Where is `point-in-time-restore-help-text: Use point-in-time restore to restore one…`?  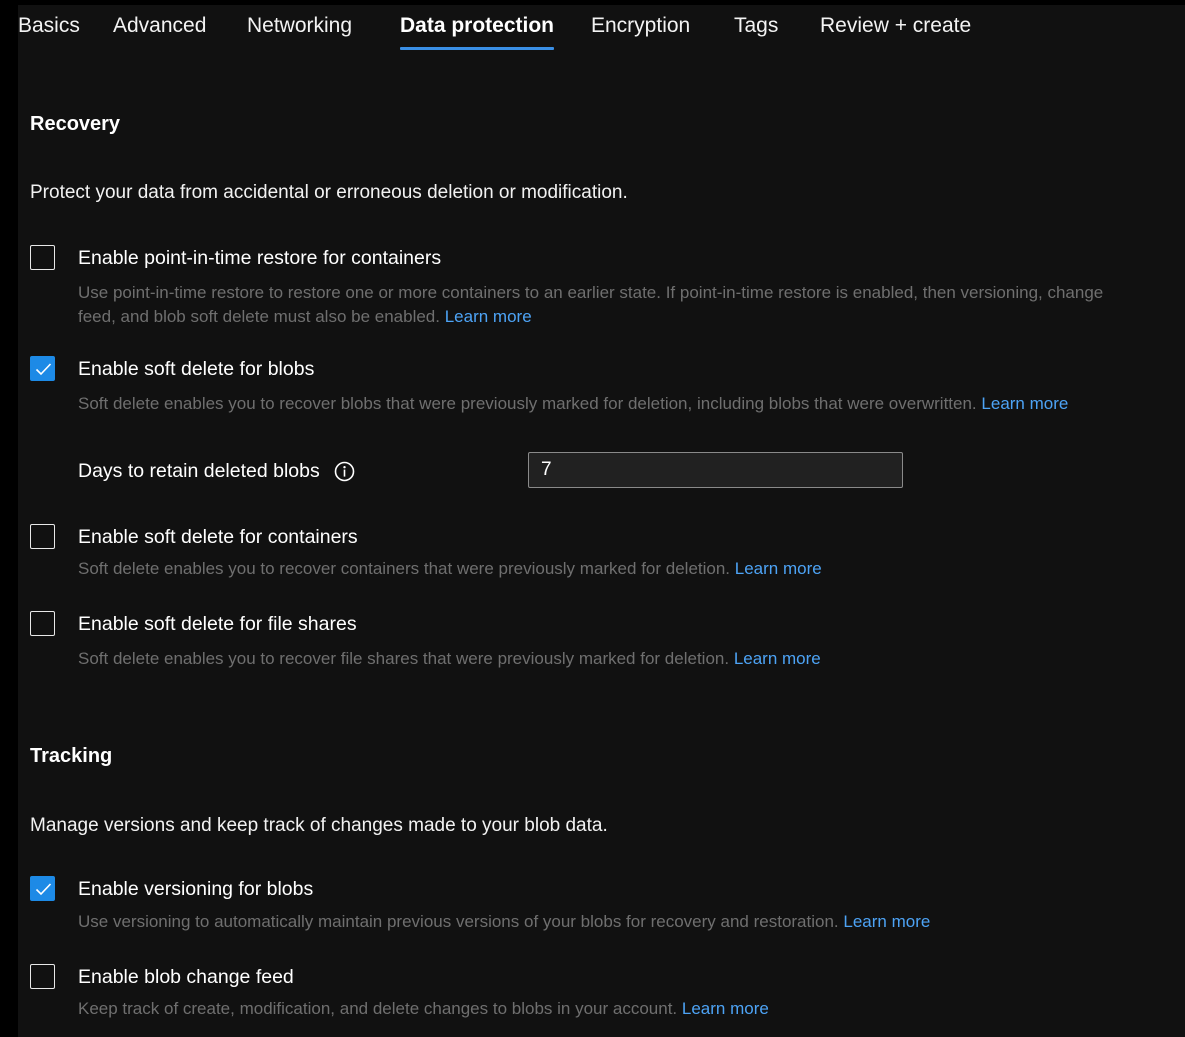 point-in-time-restore-help-text: Use point-in-time restore to restore one… is located at coordinates (591, 304).